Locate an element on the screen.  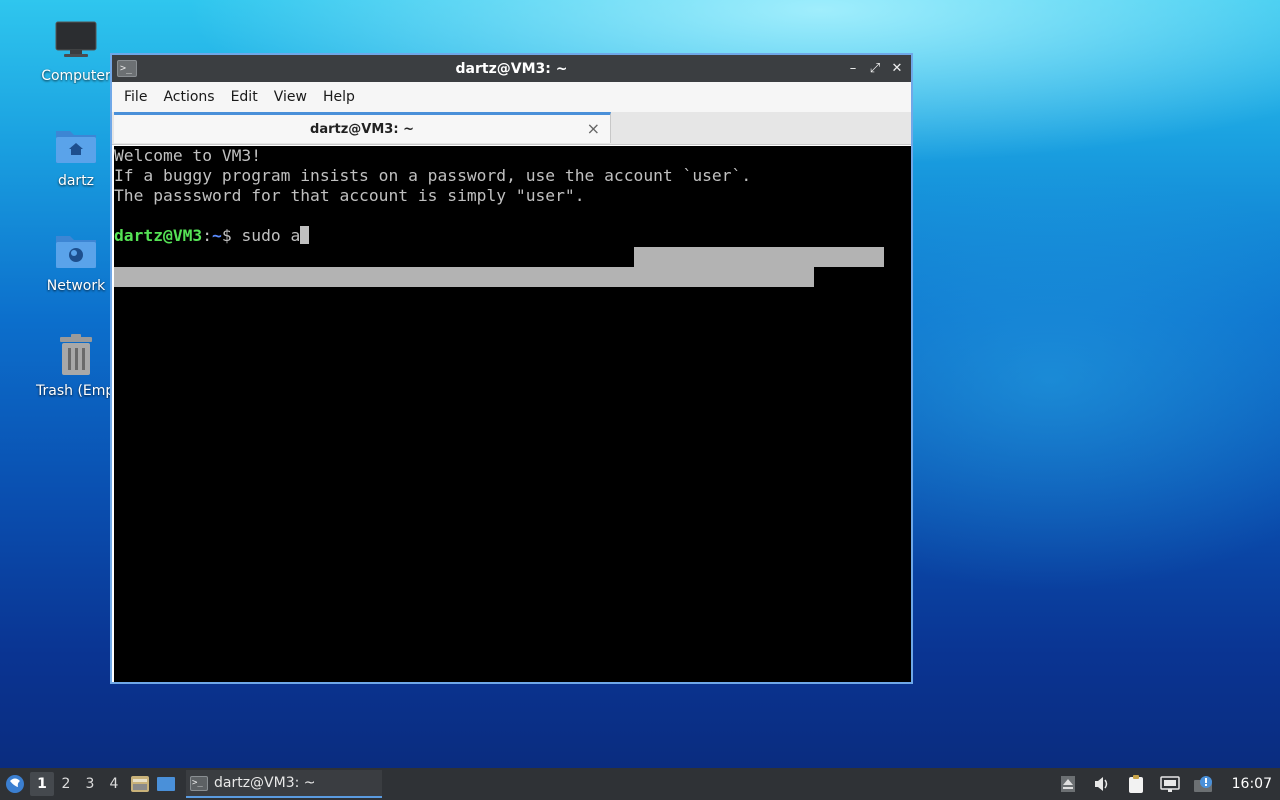
trash-icon is located at coordinates (76, 355).